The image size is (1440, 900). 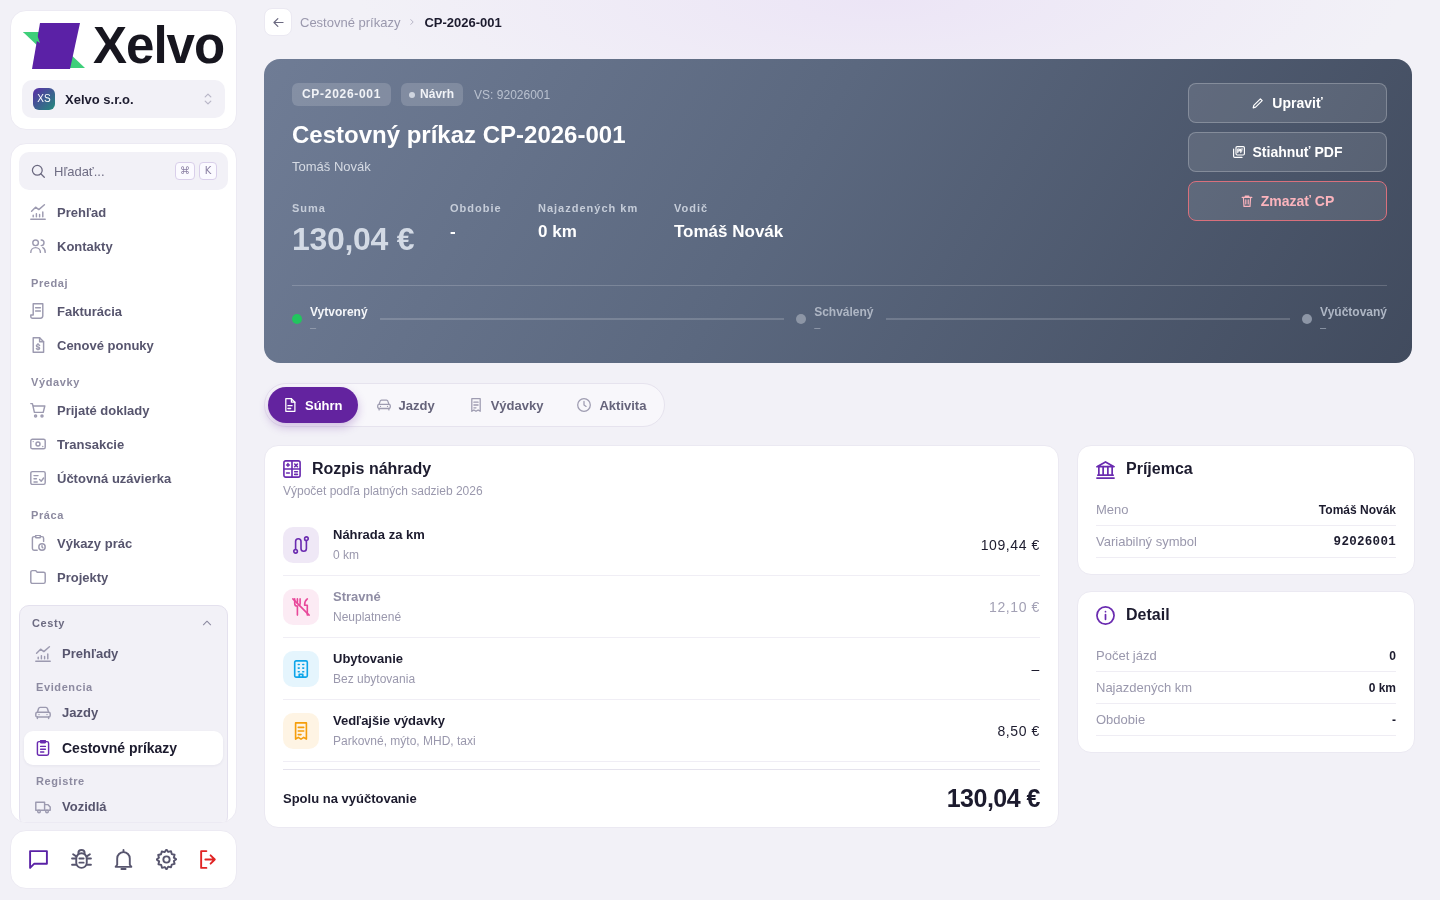 What do you see at coordinates (1035, 668) in the screenshot?
I see `item-amount: –` at bounding box center [1035, 668].